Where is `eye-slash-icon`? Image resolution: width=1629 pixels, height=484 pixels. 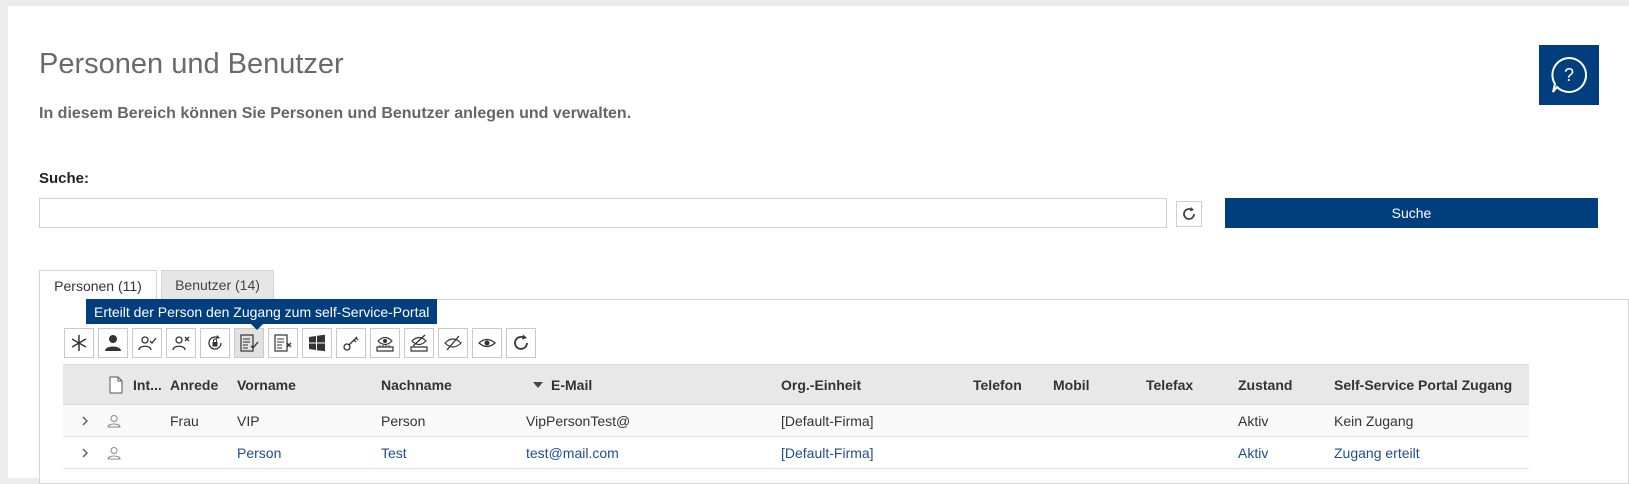
eye-slash-icon is located at coordinates (453, 343).